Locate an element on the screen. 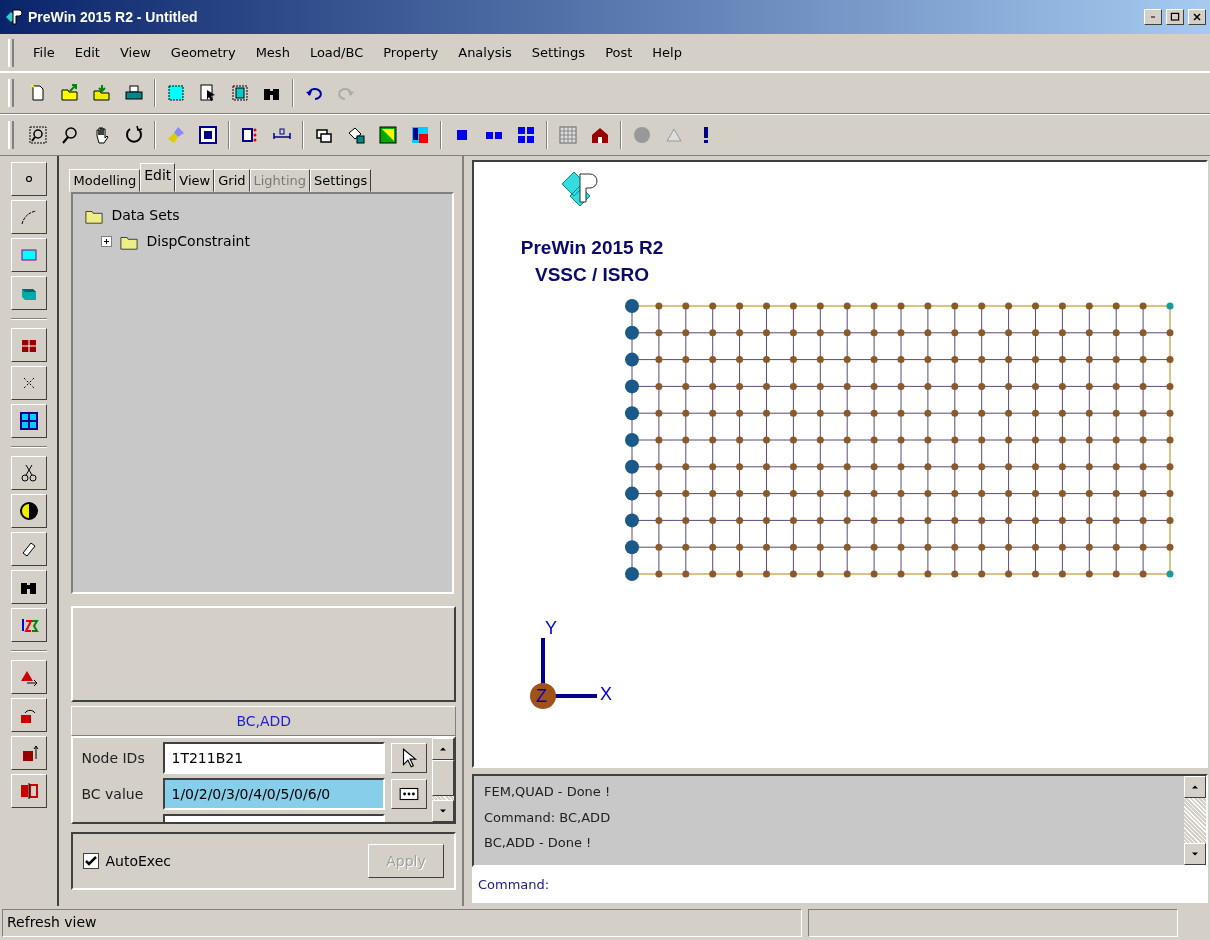 Image resolution: width=1210 pixels, height=940 pixels. tree-item: DispConstraint is located at coordinates (198, 241).